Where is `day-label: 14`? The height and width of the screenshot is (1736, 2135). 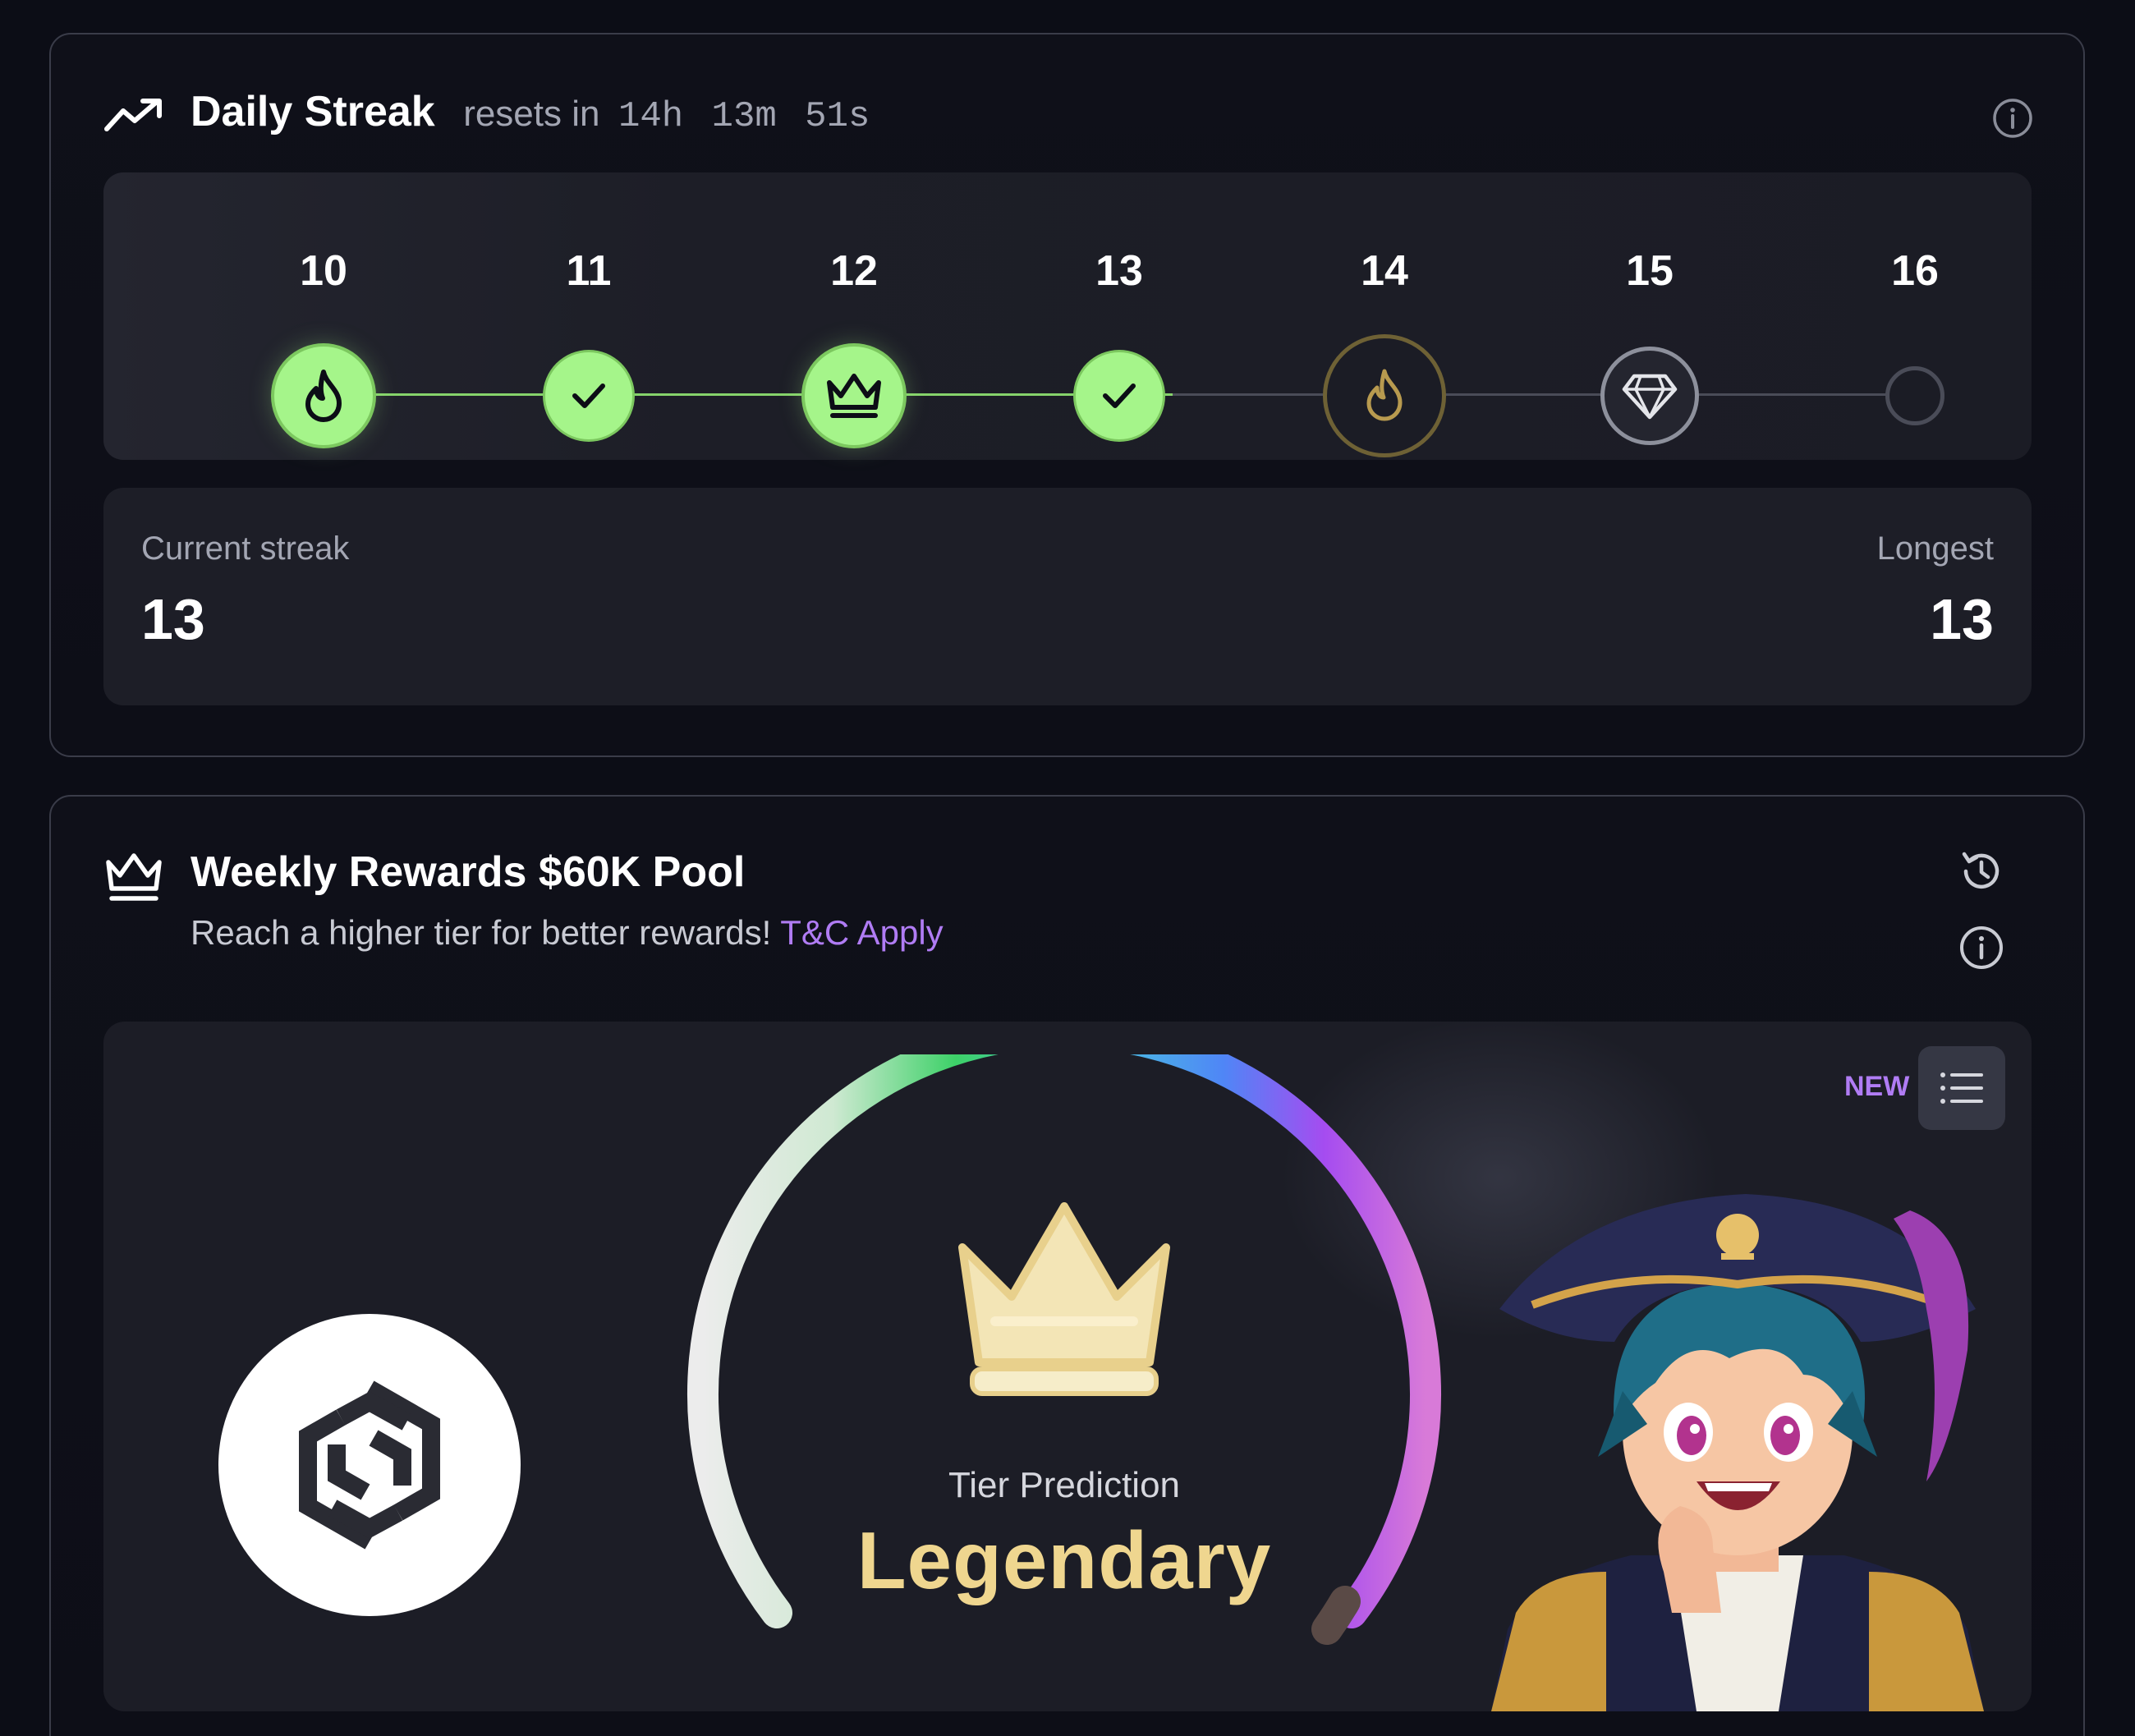
day-label: 14 is located at coordinates (1384, 271).